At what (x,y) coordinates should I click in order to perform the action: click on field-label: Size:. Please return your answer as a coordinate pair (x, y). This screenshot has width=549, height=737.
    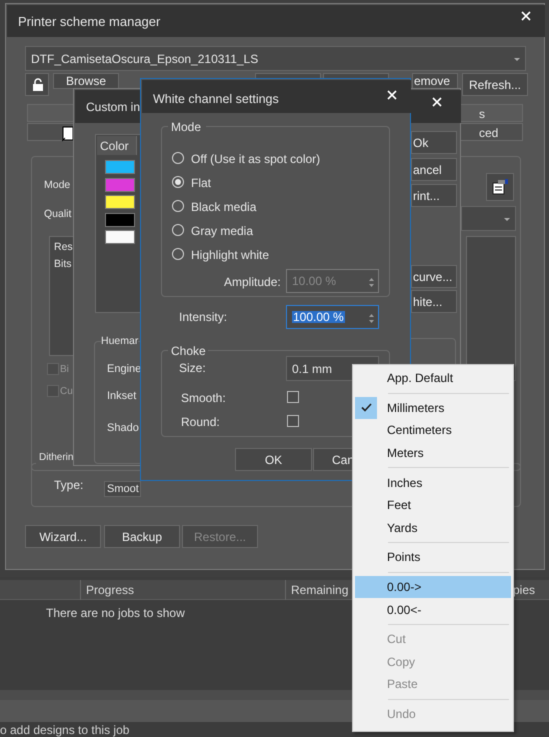
    Looking at the image, I should click on (193, 367).